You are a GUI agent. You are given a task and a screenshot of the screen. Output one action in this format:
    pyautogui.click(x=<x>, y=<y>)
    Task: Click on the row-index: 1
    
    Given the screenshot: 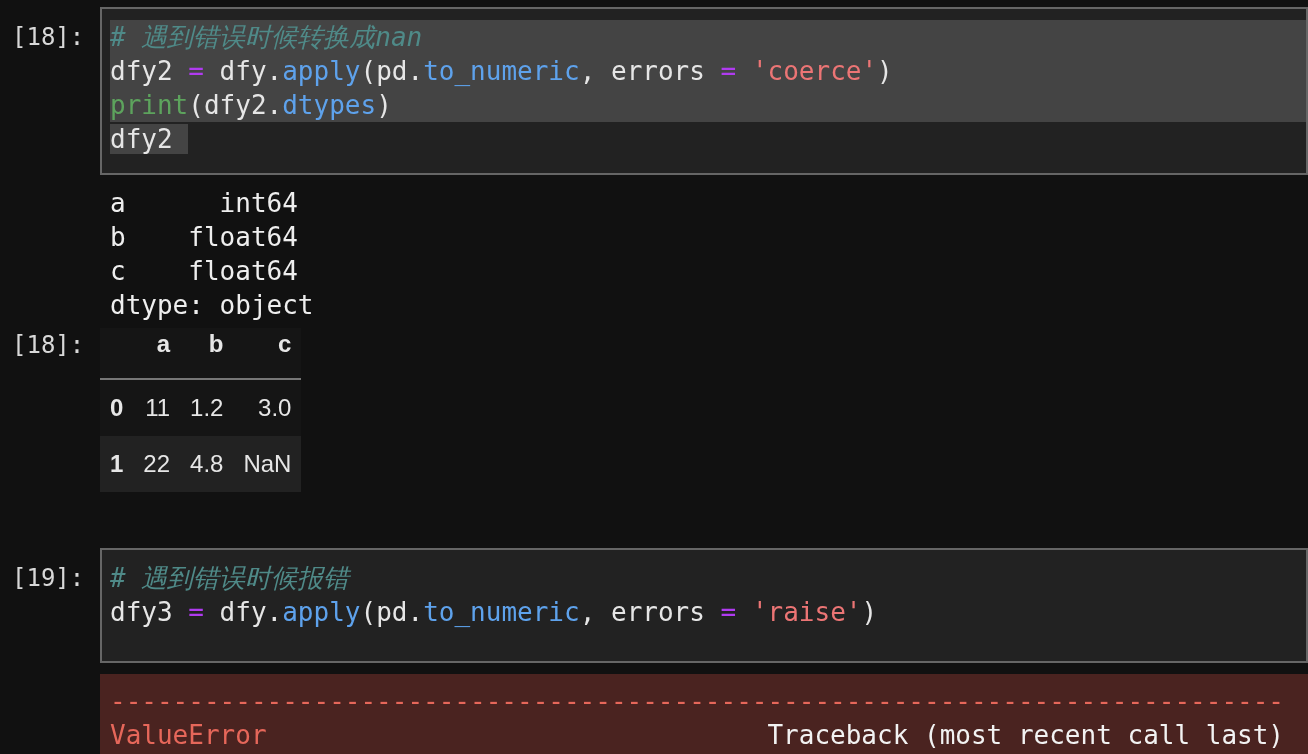 What is the action you would take?
    pyautogui.click(x=117, y=464)
    